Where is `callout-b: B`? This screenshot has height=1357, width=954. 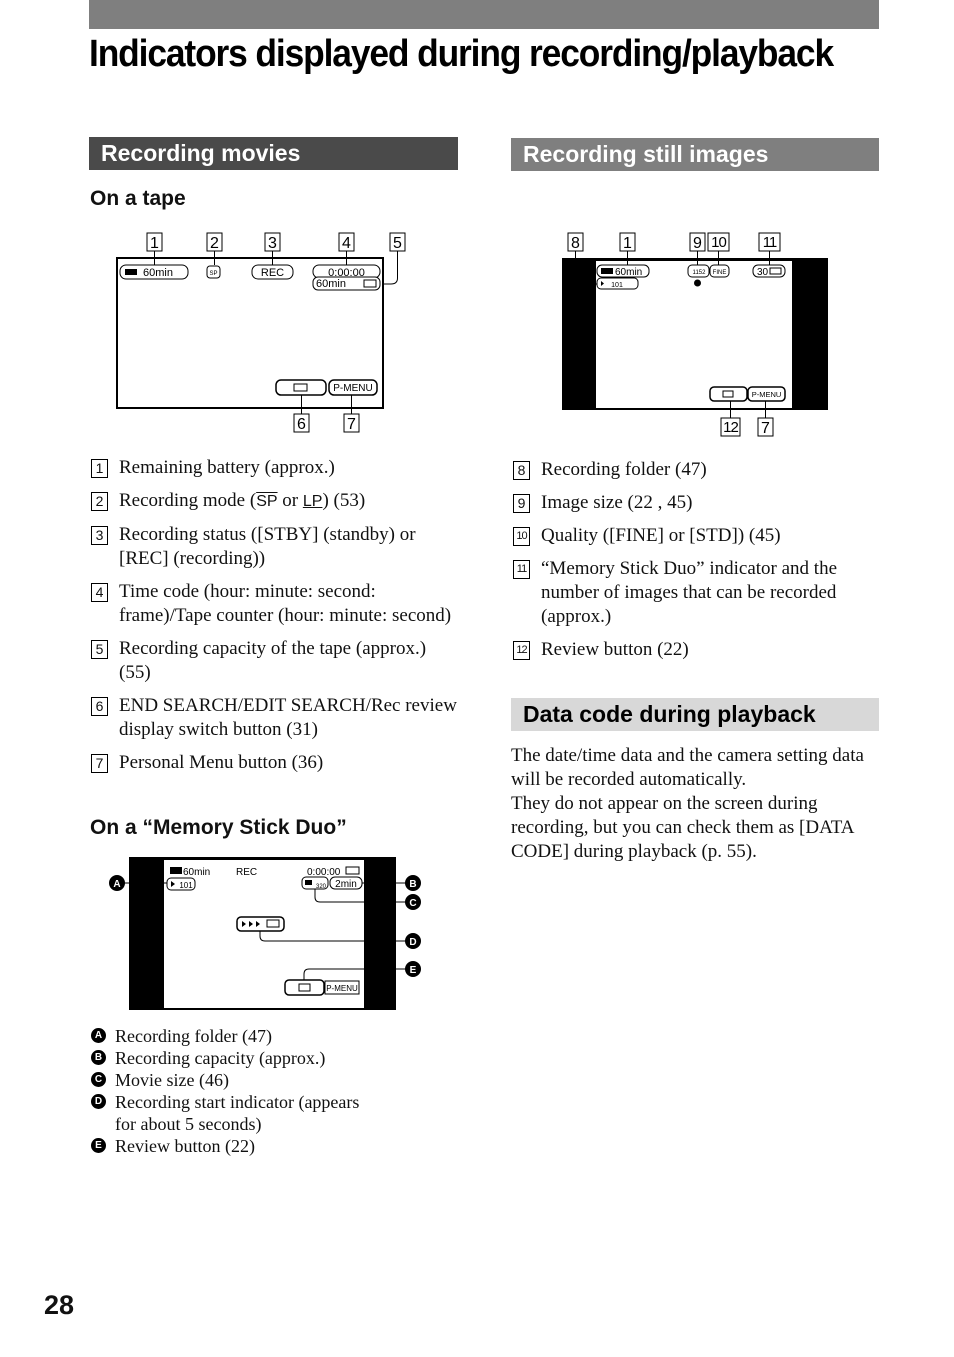
callout-b: B is located at coordinates (413, 883).